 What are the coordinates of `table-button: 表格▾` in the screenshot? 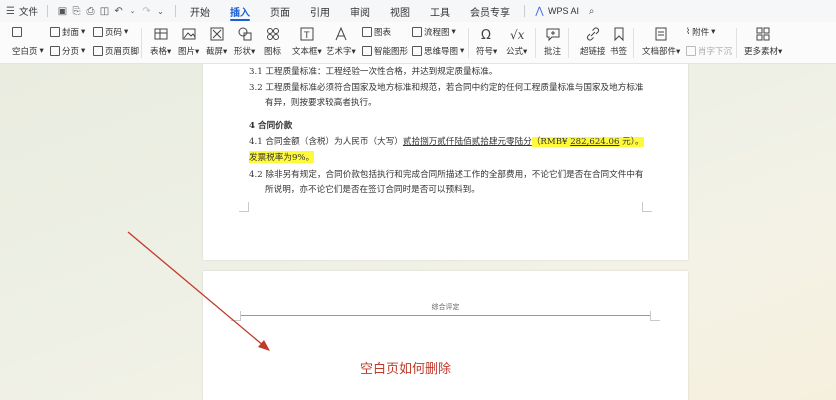 It's located at (160, 41).